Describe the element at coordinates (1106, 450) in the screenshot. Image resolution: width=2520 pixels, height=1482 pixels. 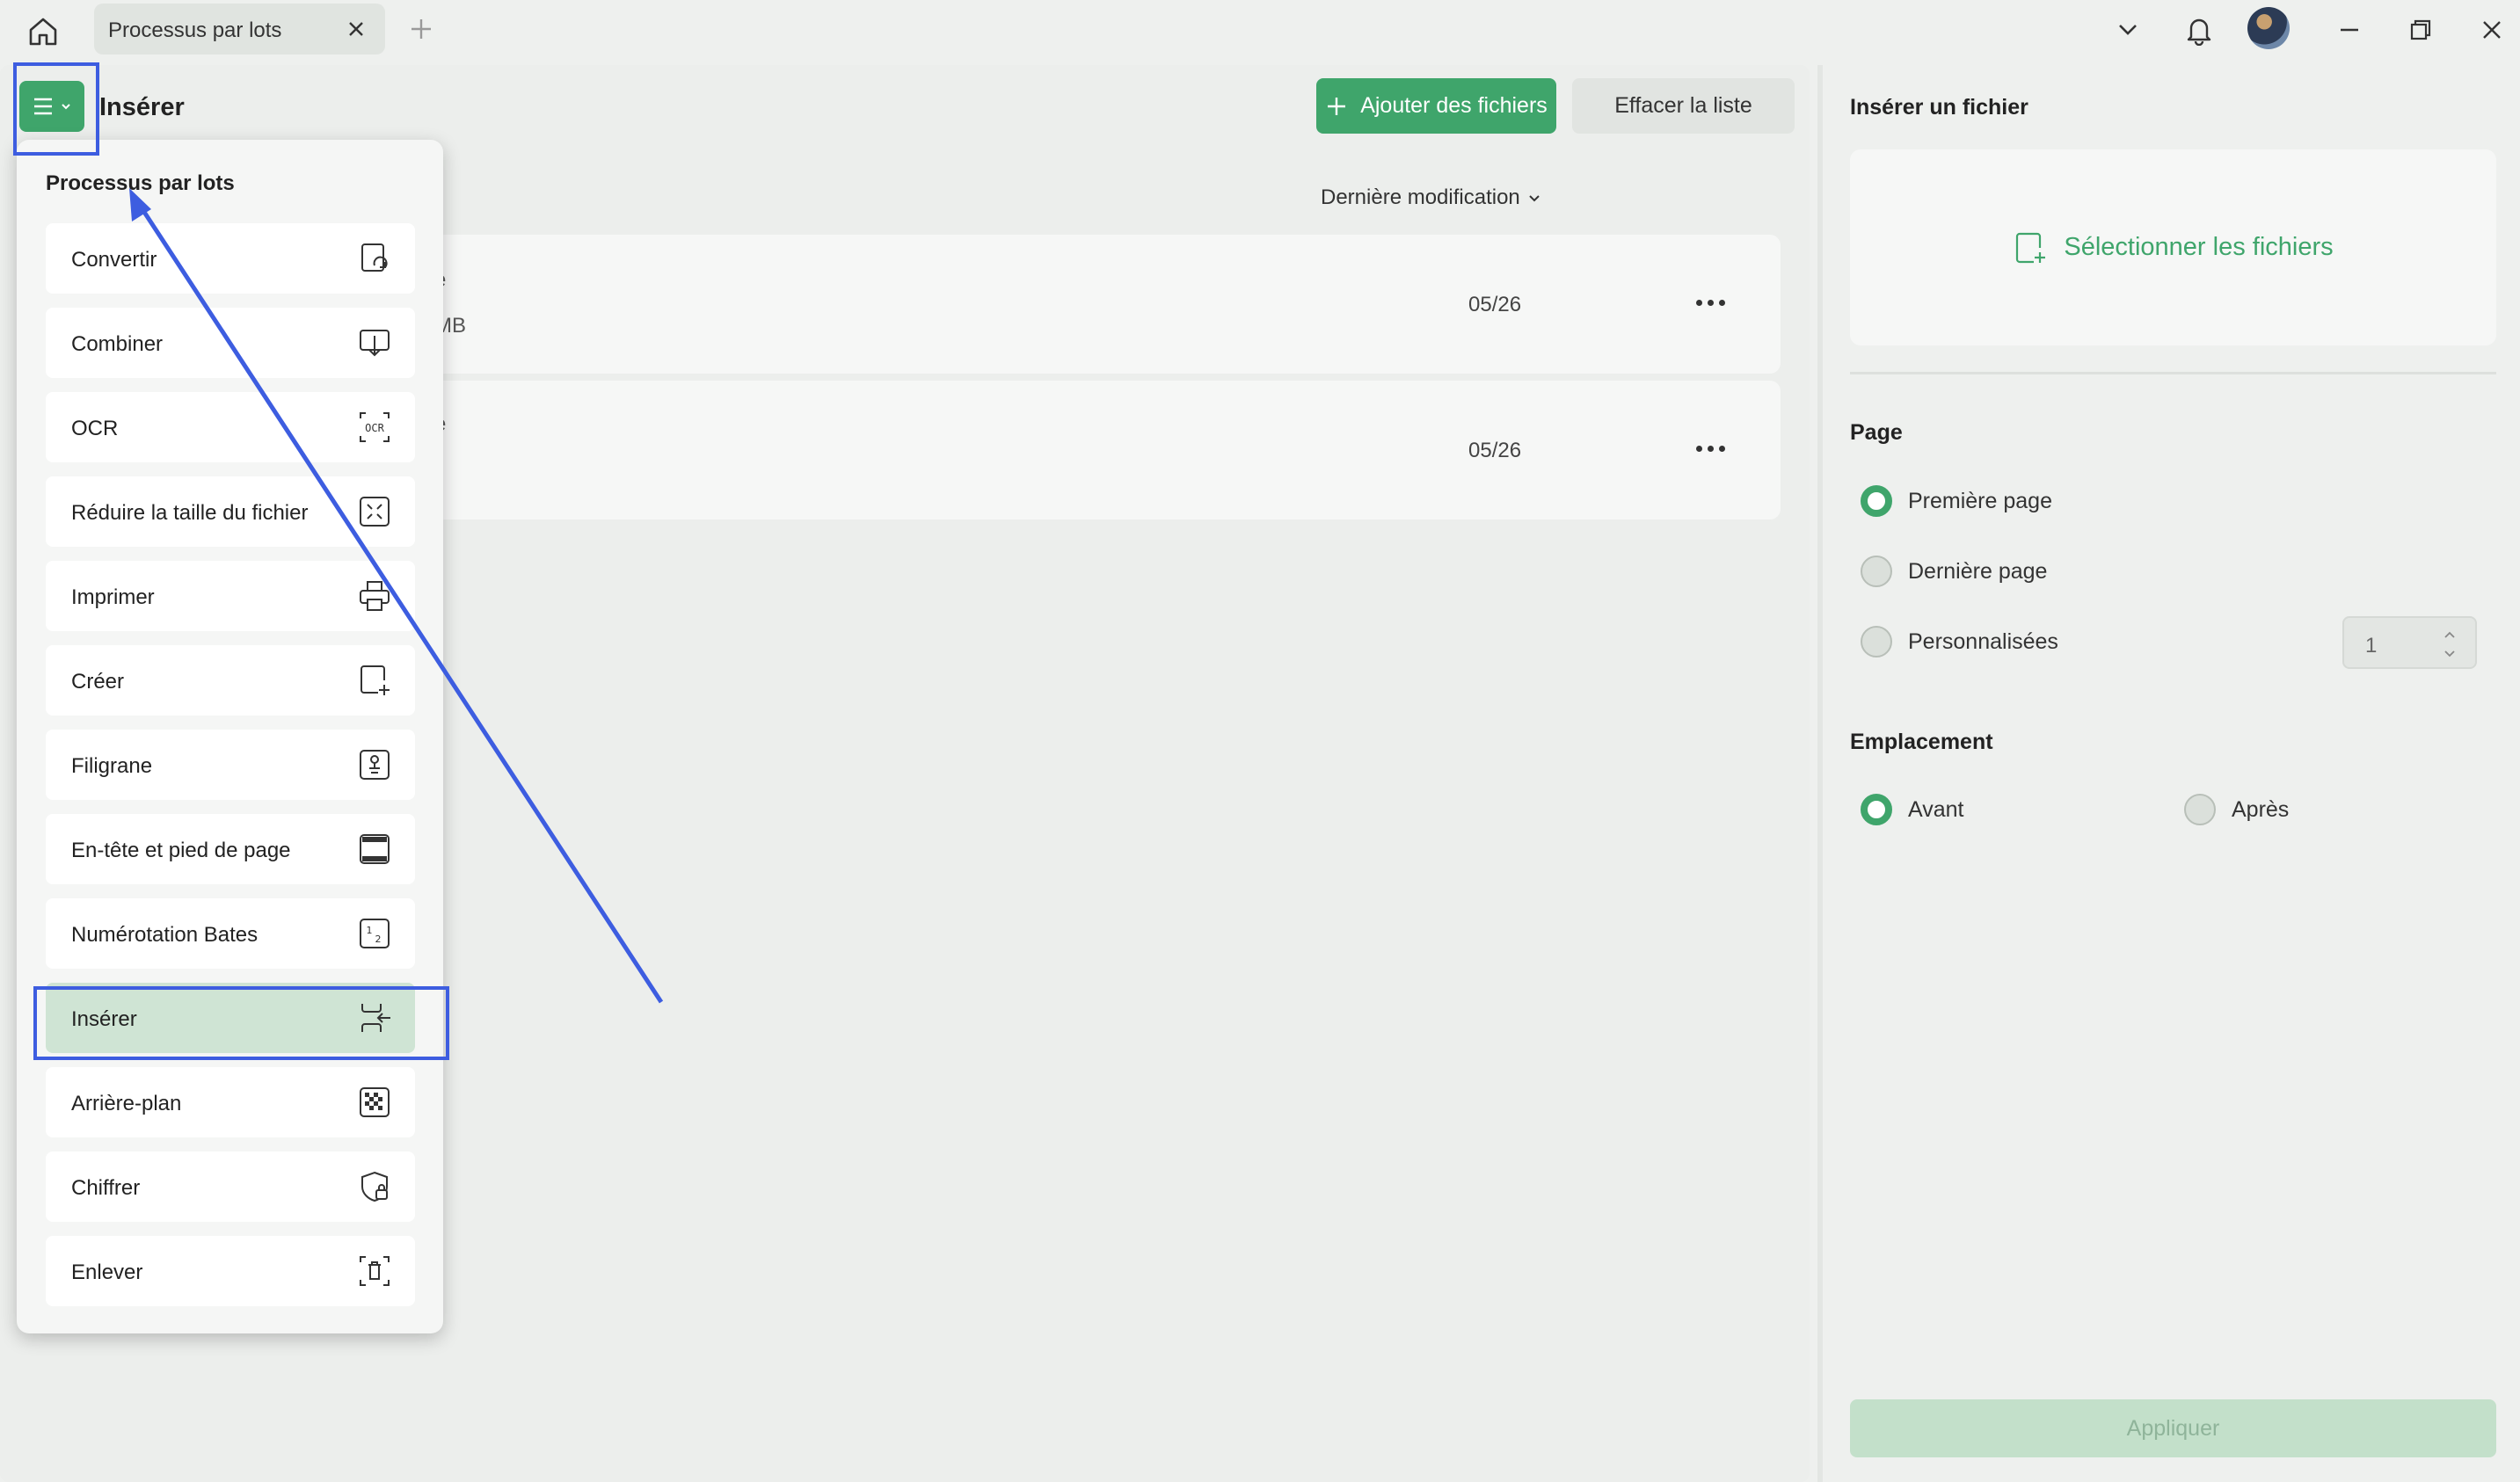
I see `file-row: e 05/26` at that location.